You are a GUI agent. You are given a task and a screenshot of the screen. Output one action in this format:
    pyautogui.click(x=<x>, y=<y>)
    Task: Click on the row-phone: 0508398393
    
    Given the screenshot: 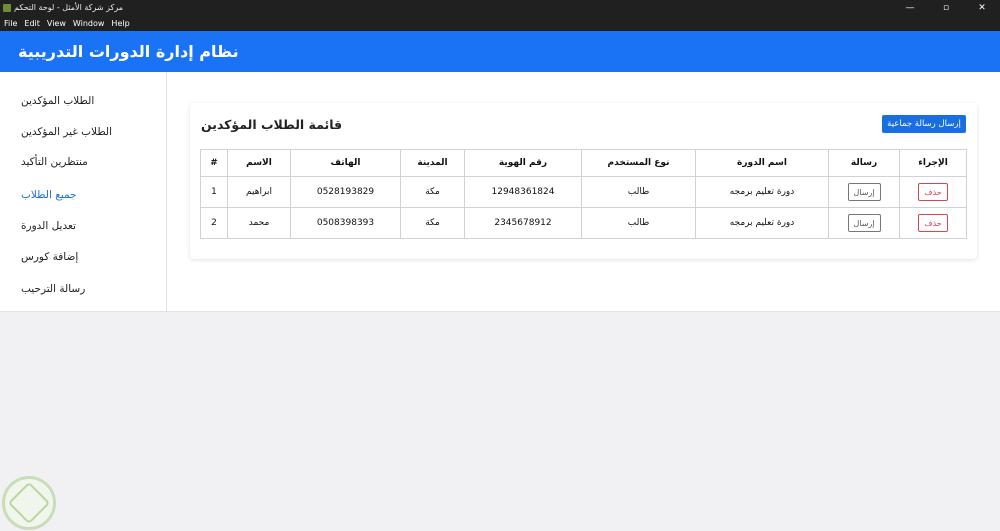 What is the action you would take?
    pyautogui.click(x=345, y=223)
    